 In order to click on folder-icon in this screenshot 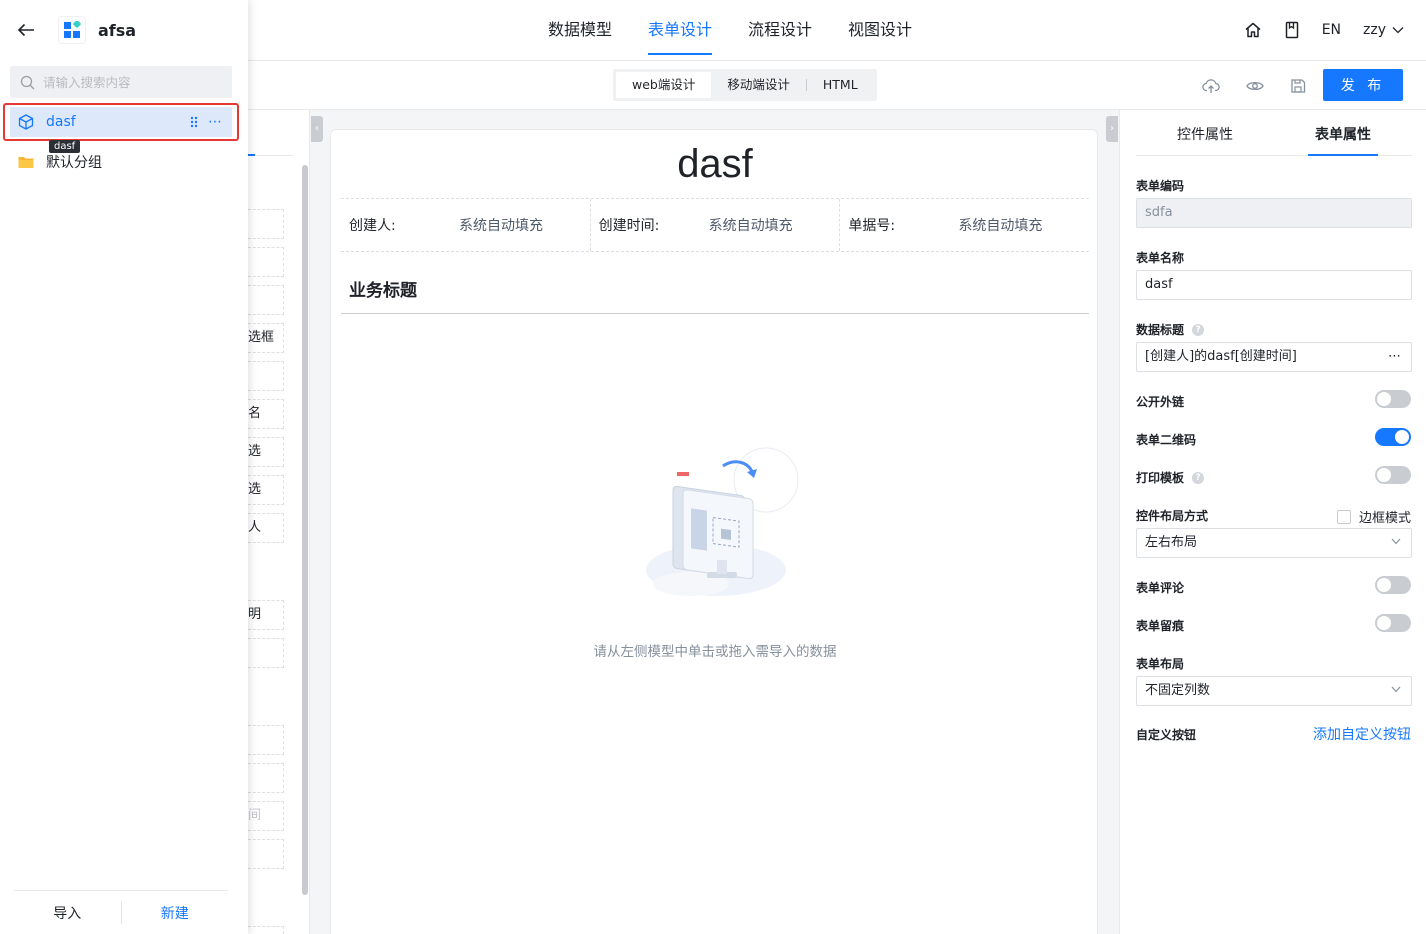, I will do `click(26, 162)`.